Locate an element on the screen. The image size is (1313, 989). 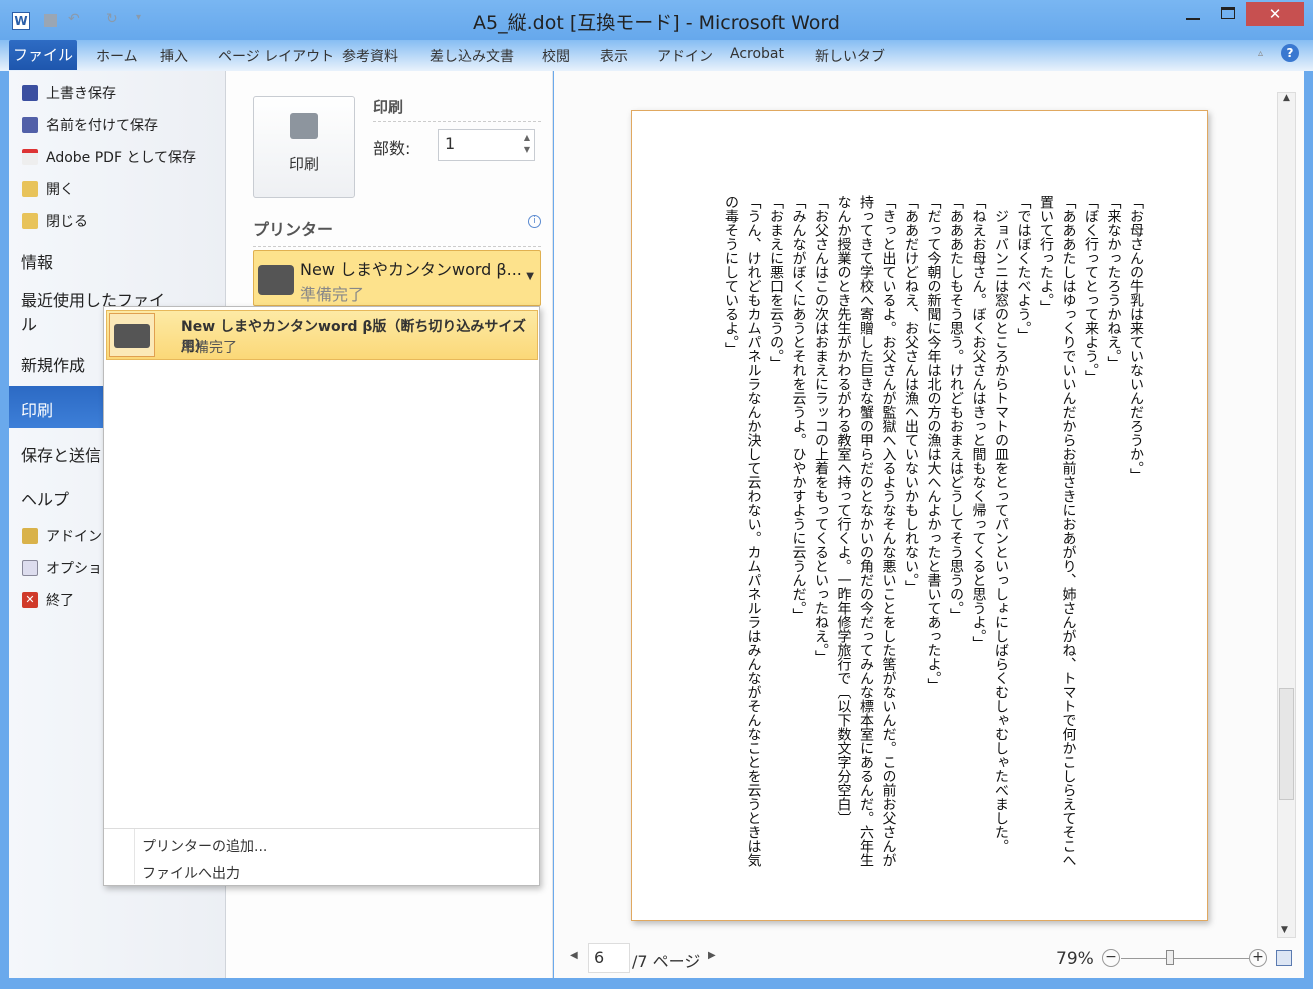
zoom-level: 79% is located at coordinates (1075, 959).